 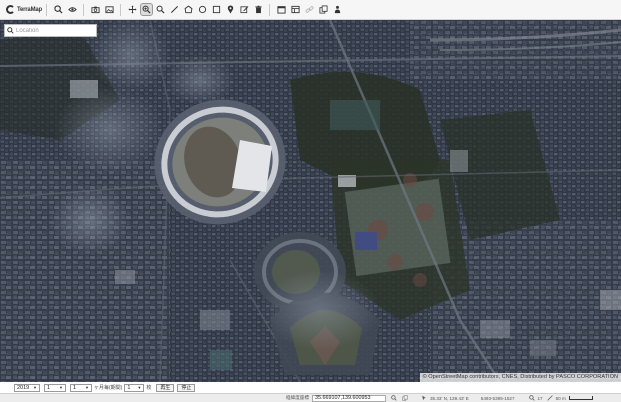 What do you see at coordinates (49, 387) in the screenshot?
I see `month-value: 1` at bounding box center [49, 387].